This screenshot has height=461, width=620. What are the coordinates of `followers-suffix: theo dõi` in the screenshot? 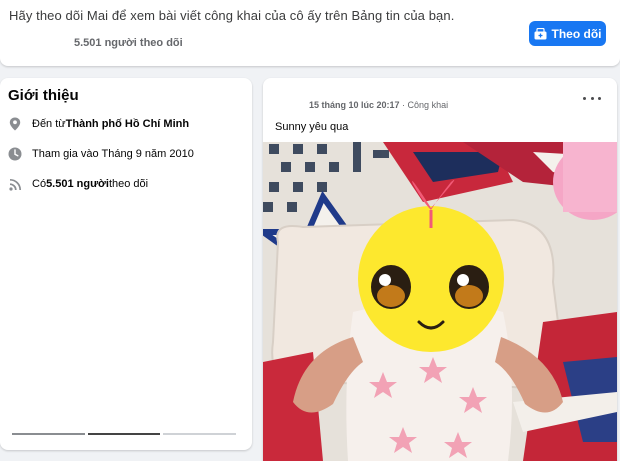 It's located at (128, 184).